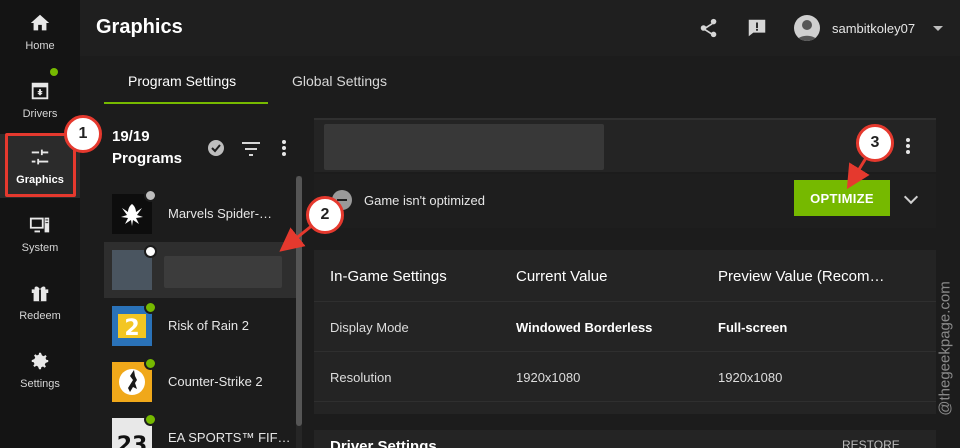 The width and height of the screenshot is (960, 448). I want to click on watermark: @thegeekpage.com, so click(945, 350).